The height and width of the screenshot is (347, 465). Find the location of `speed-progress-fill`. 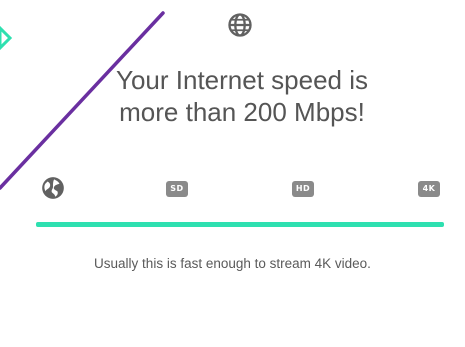

speed-progress-fill is located at coordinates (240, 224).